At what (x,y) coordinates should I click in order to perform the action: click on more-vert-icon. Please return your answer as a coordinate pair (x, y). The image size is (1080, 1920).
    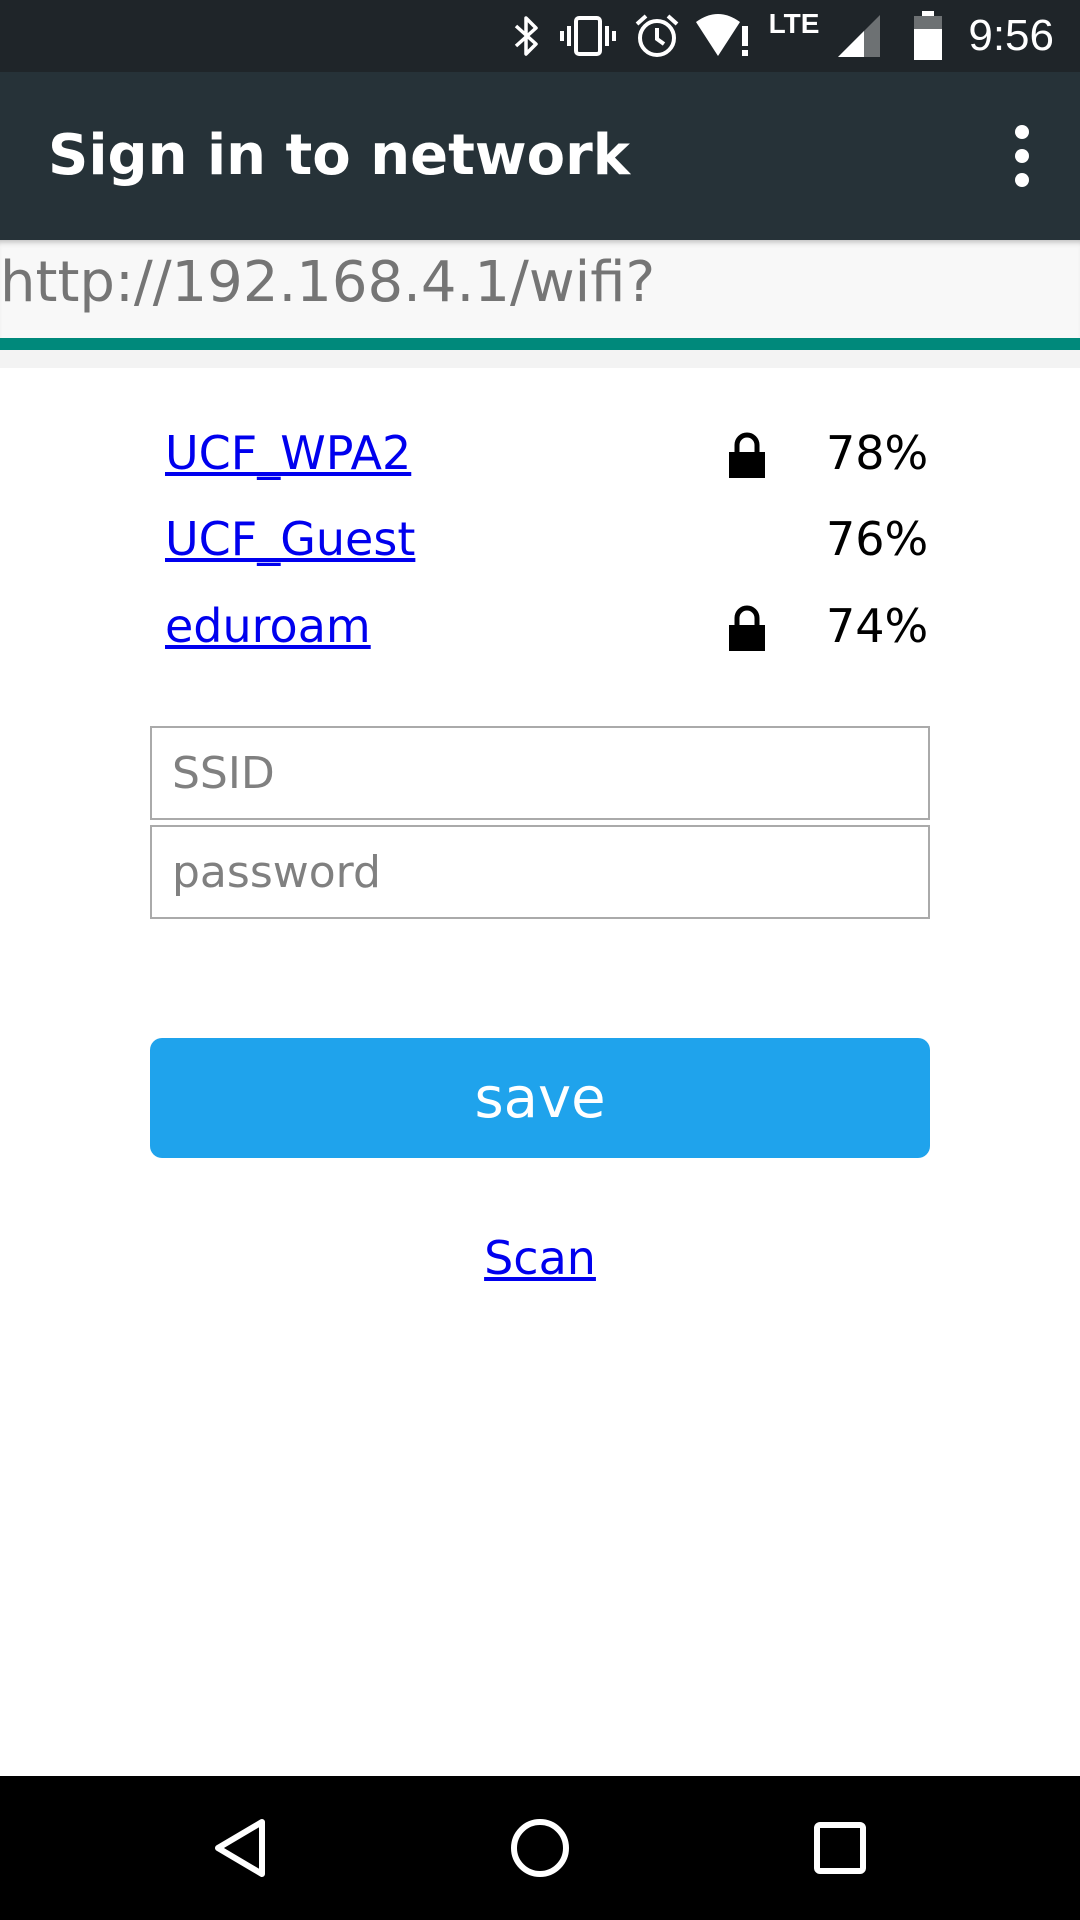
    Looking at the image, I should click on (1022, 156).